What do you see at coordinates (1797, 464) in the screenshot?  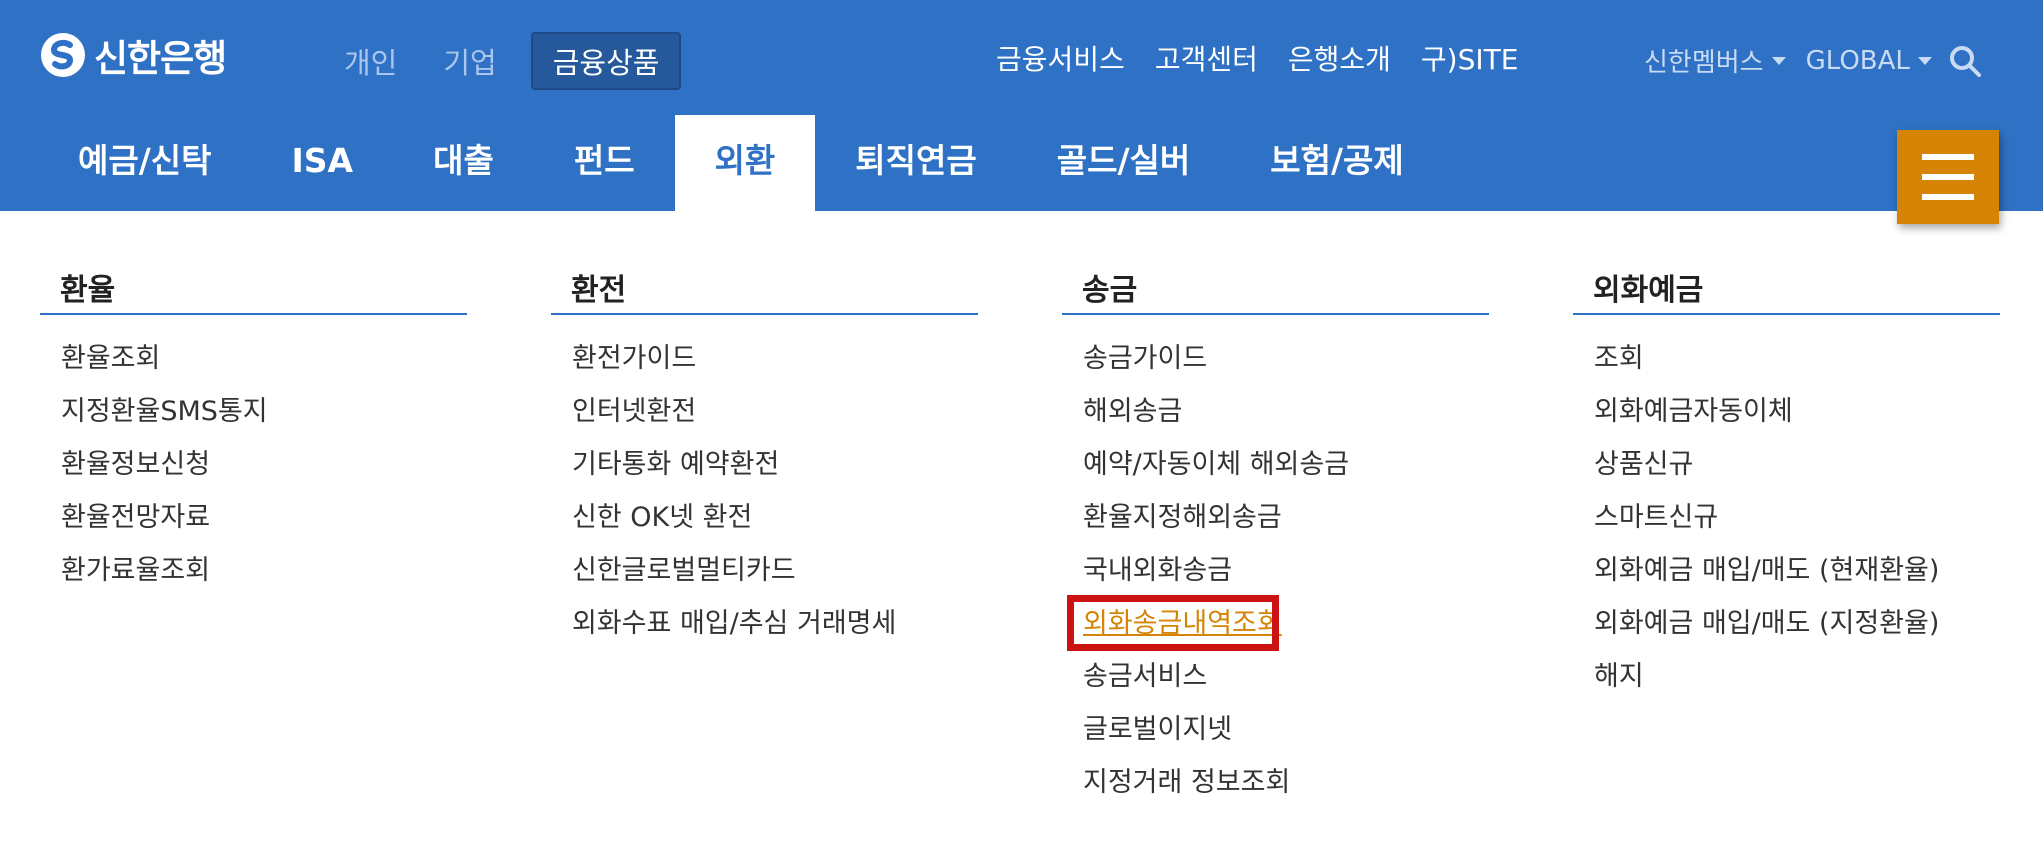 I see `menu-item: 상품신규` at bounding box center [1797, 464].